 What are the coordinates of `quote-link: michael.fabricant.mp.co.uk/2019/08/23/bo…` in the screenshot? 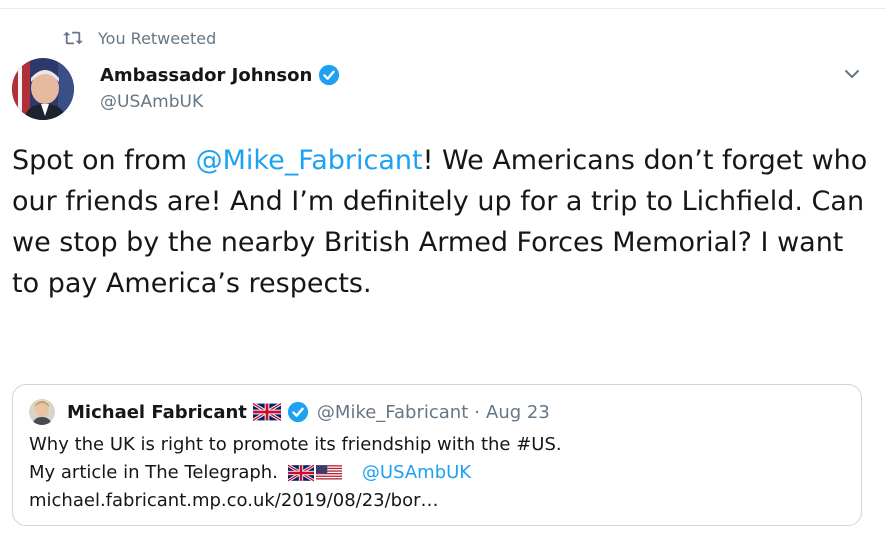 It's located at (439, 501).